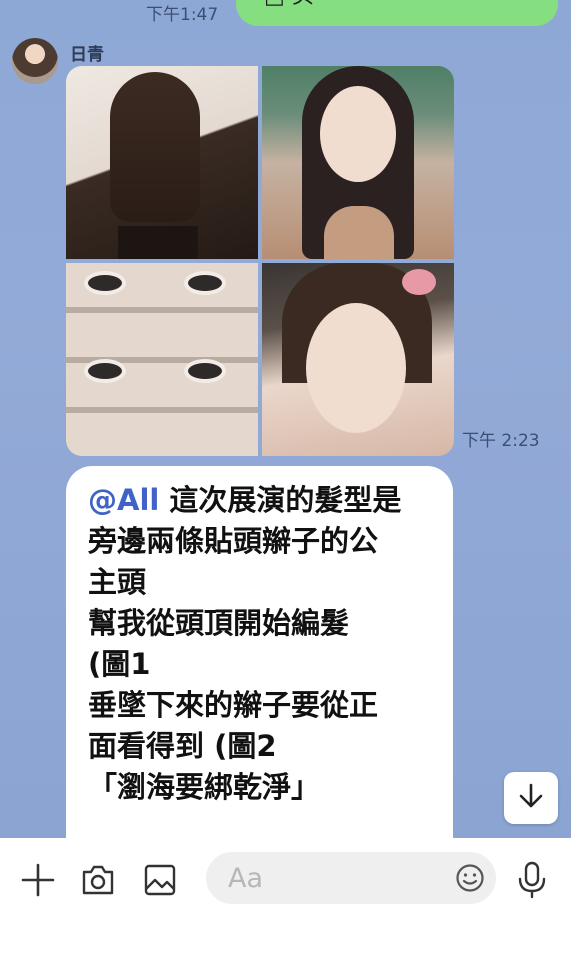  I want to click on message-input: Aa, so click(351, 878).